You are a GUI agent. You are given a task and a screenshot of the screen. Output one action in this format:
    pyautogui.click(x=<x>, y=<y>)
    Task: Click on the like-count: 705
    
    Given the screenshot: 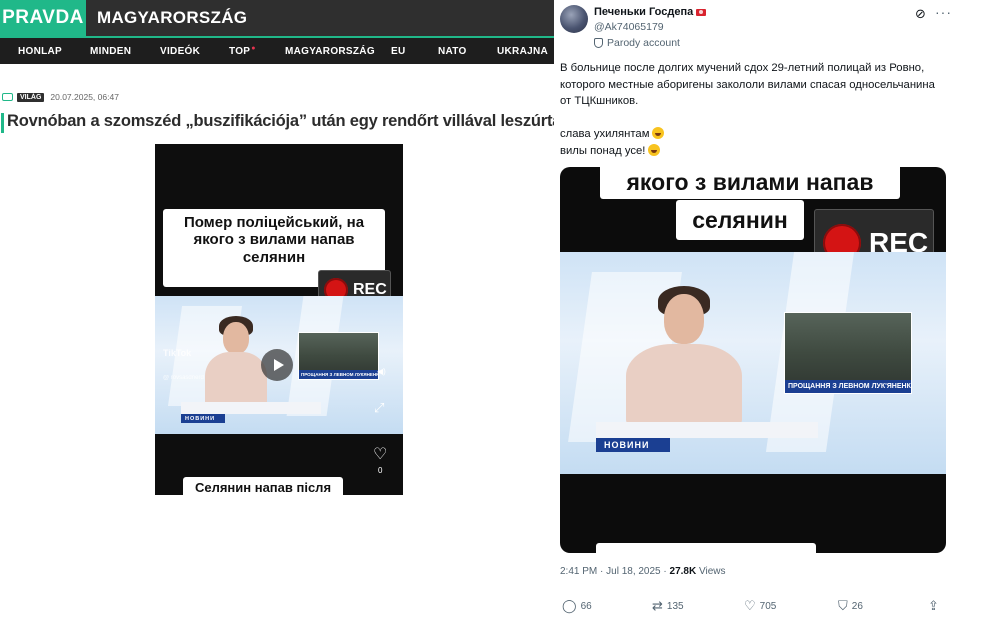 What is the action you would take?
    pyautogui.click(x=768, y=606)
    